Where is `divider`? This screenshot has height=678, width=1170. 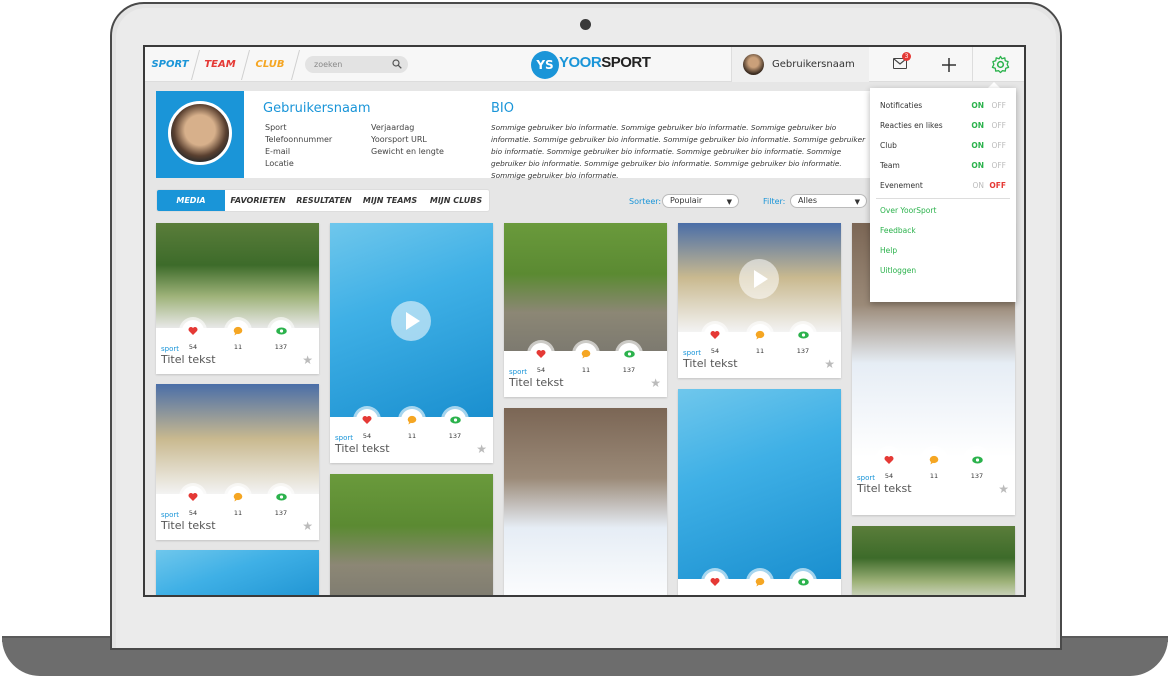
divider is located at coordinates (943, 198).